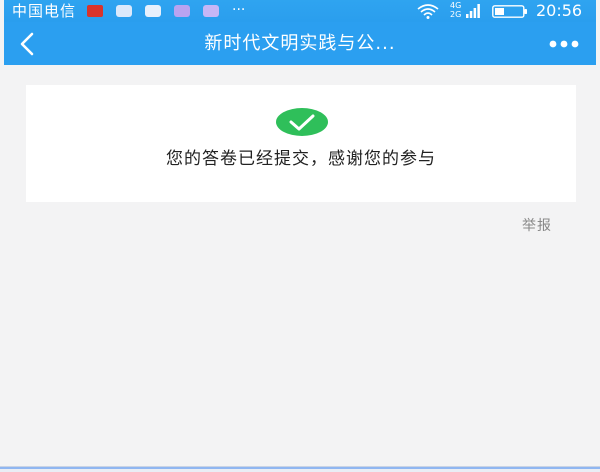 This screenshot has height=472, width=600. What do you see at coordinates (559, 10) in the screenshot?
I see `status-time: 20:56` at bounding box center [559, 10].